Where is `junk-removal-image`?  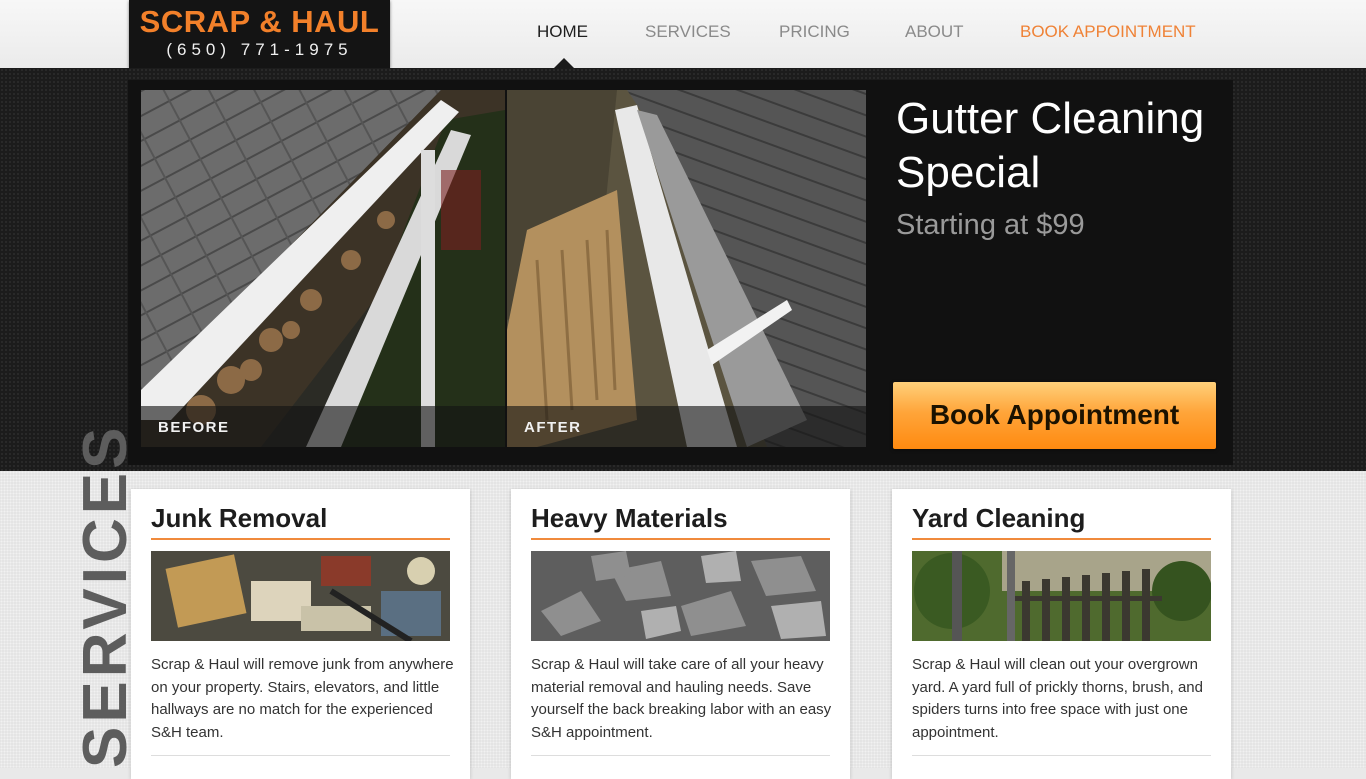 junk-removal-image is located at coordinates (300, 596).